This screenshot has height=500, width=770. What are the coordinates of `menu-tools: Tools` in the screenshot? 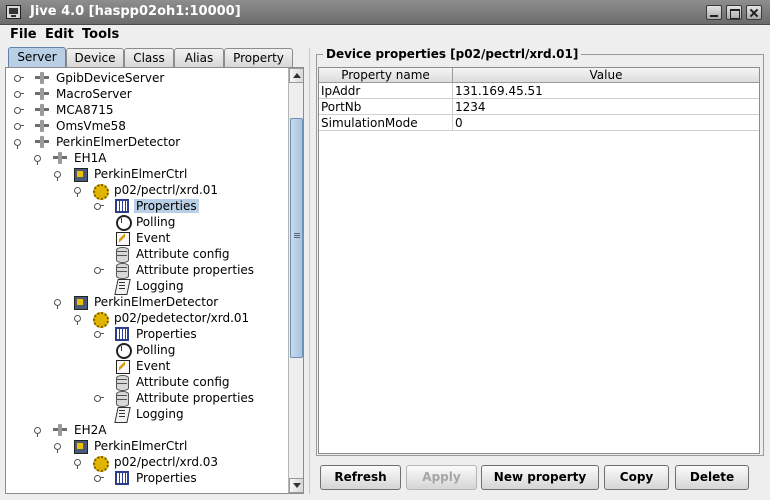 It's located at (100, 34).